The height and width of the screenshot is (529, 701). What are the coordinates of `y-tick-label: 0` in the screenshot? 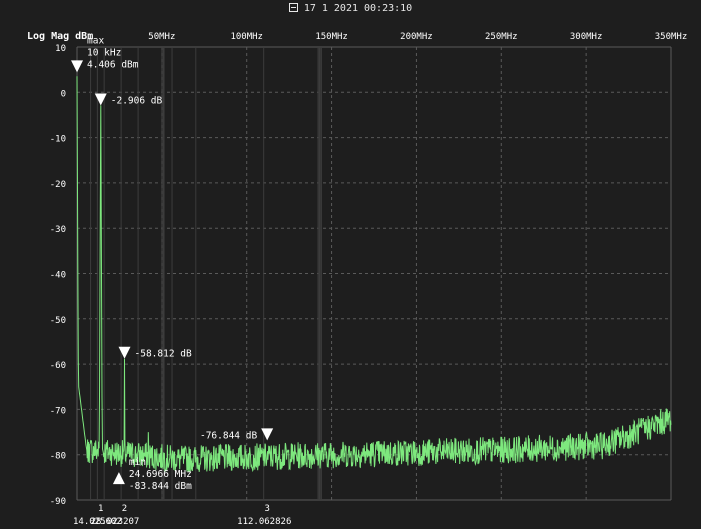 It's located at (63, 94).